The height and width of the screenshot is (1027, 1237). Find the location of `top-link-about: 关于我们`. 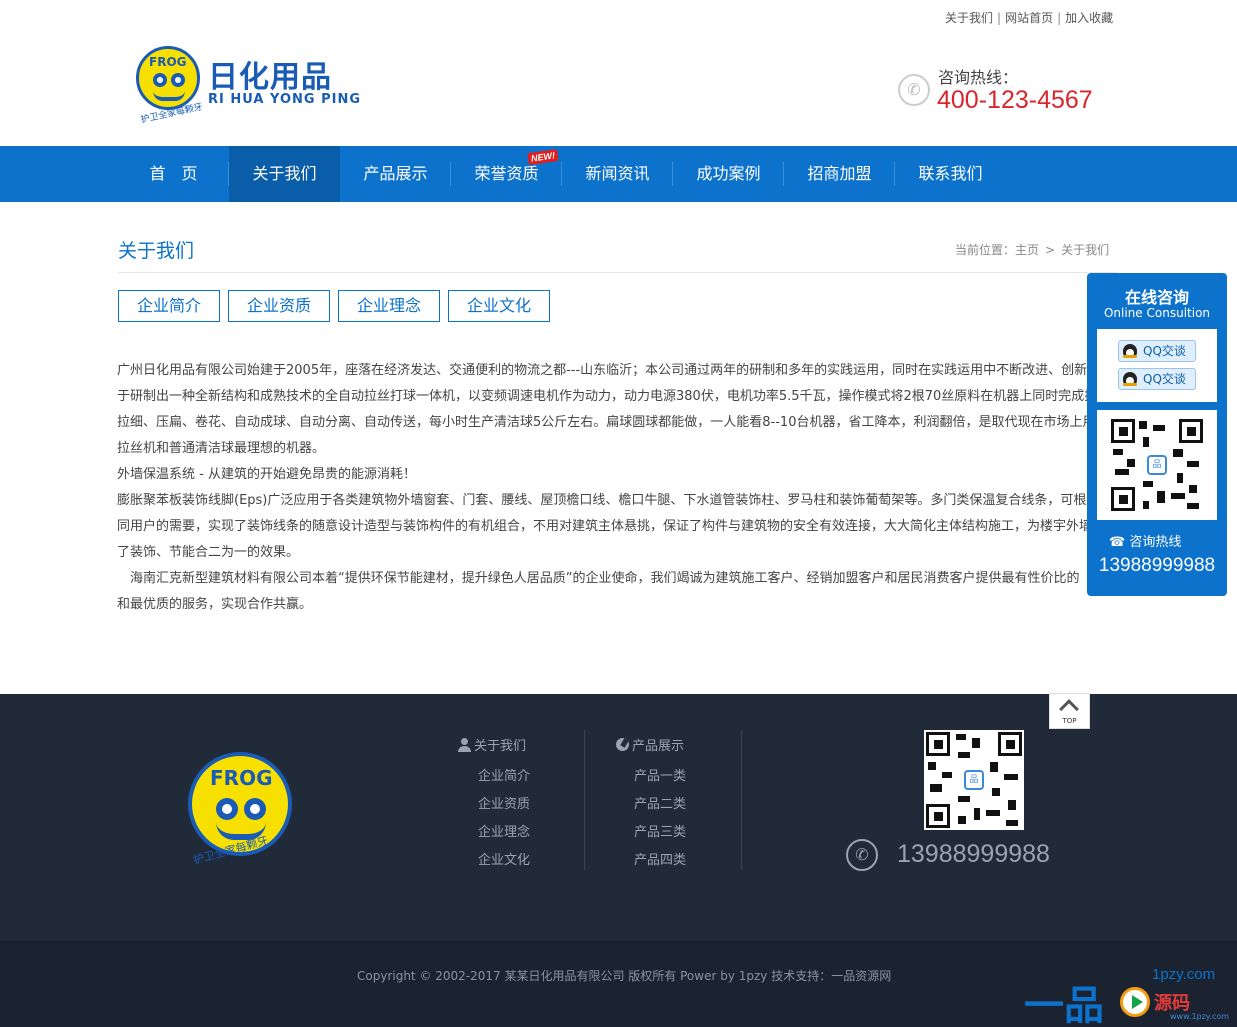

top-link-about: 关于我们 is located at coordinates (969, 18).